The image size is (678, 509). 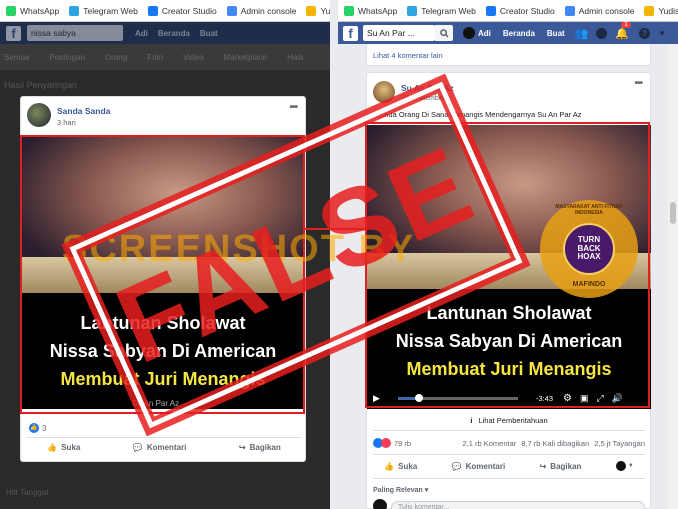 I want to click on comments-count: 2,1 rb Komentar, so click(x=490, y=443).